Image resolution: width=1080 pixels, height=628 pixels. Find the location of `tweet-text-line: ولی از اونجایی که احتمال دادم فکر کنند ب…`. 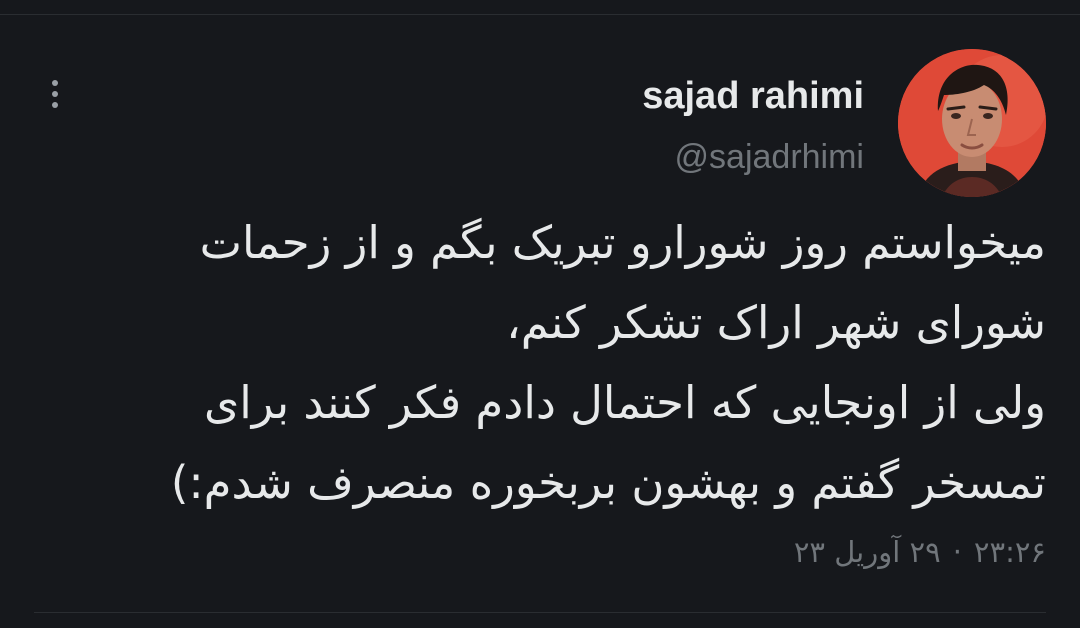

tweet-text-line: ولی از اونجایی که احتمال دادم فکر کنند ب… is located at coordinates (625, 402).